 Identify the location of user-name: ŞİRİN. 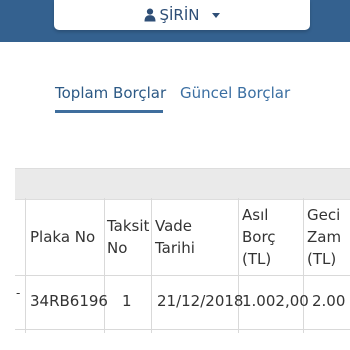
(179, 15).